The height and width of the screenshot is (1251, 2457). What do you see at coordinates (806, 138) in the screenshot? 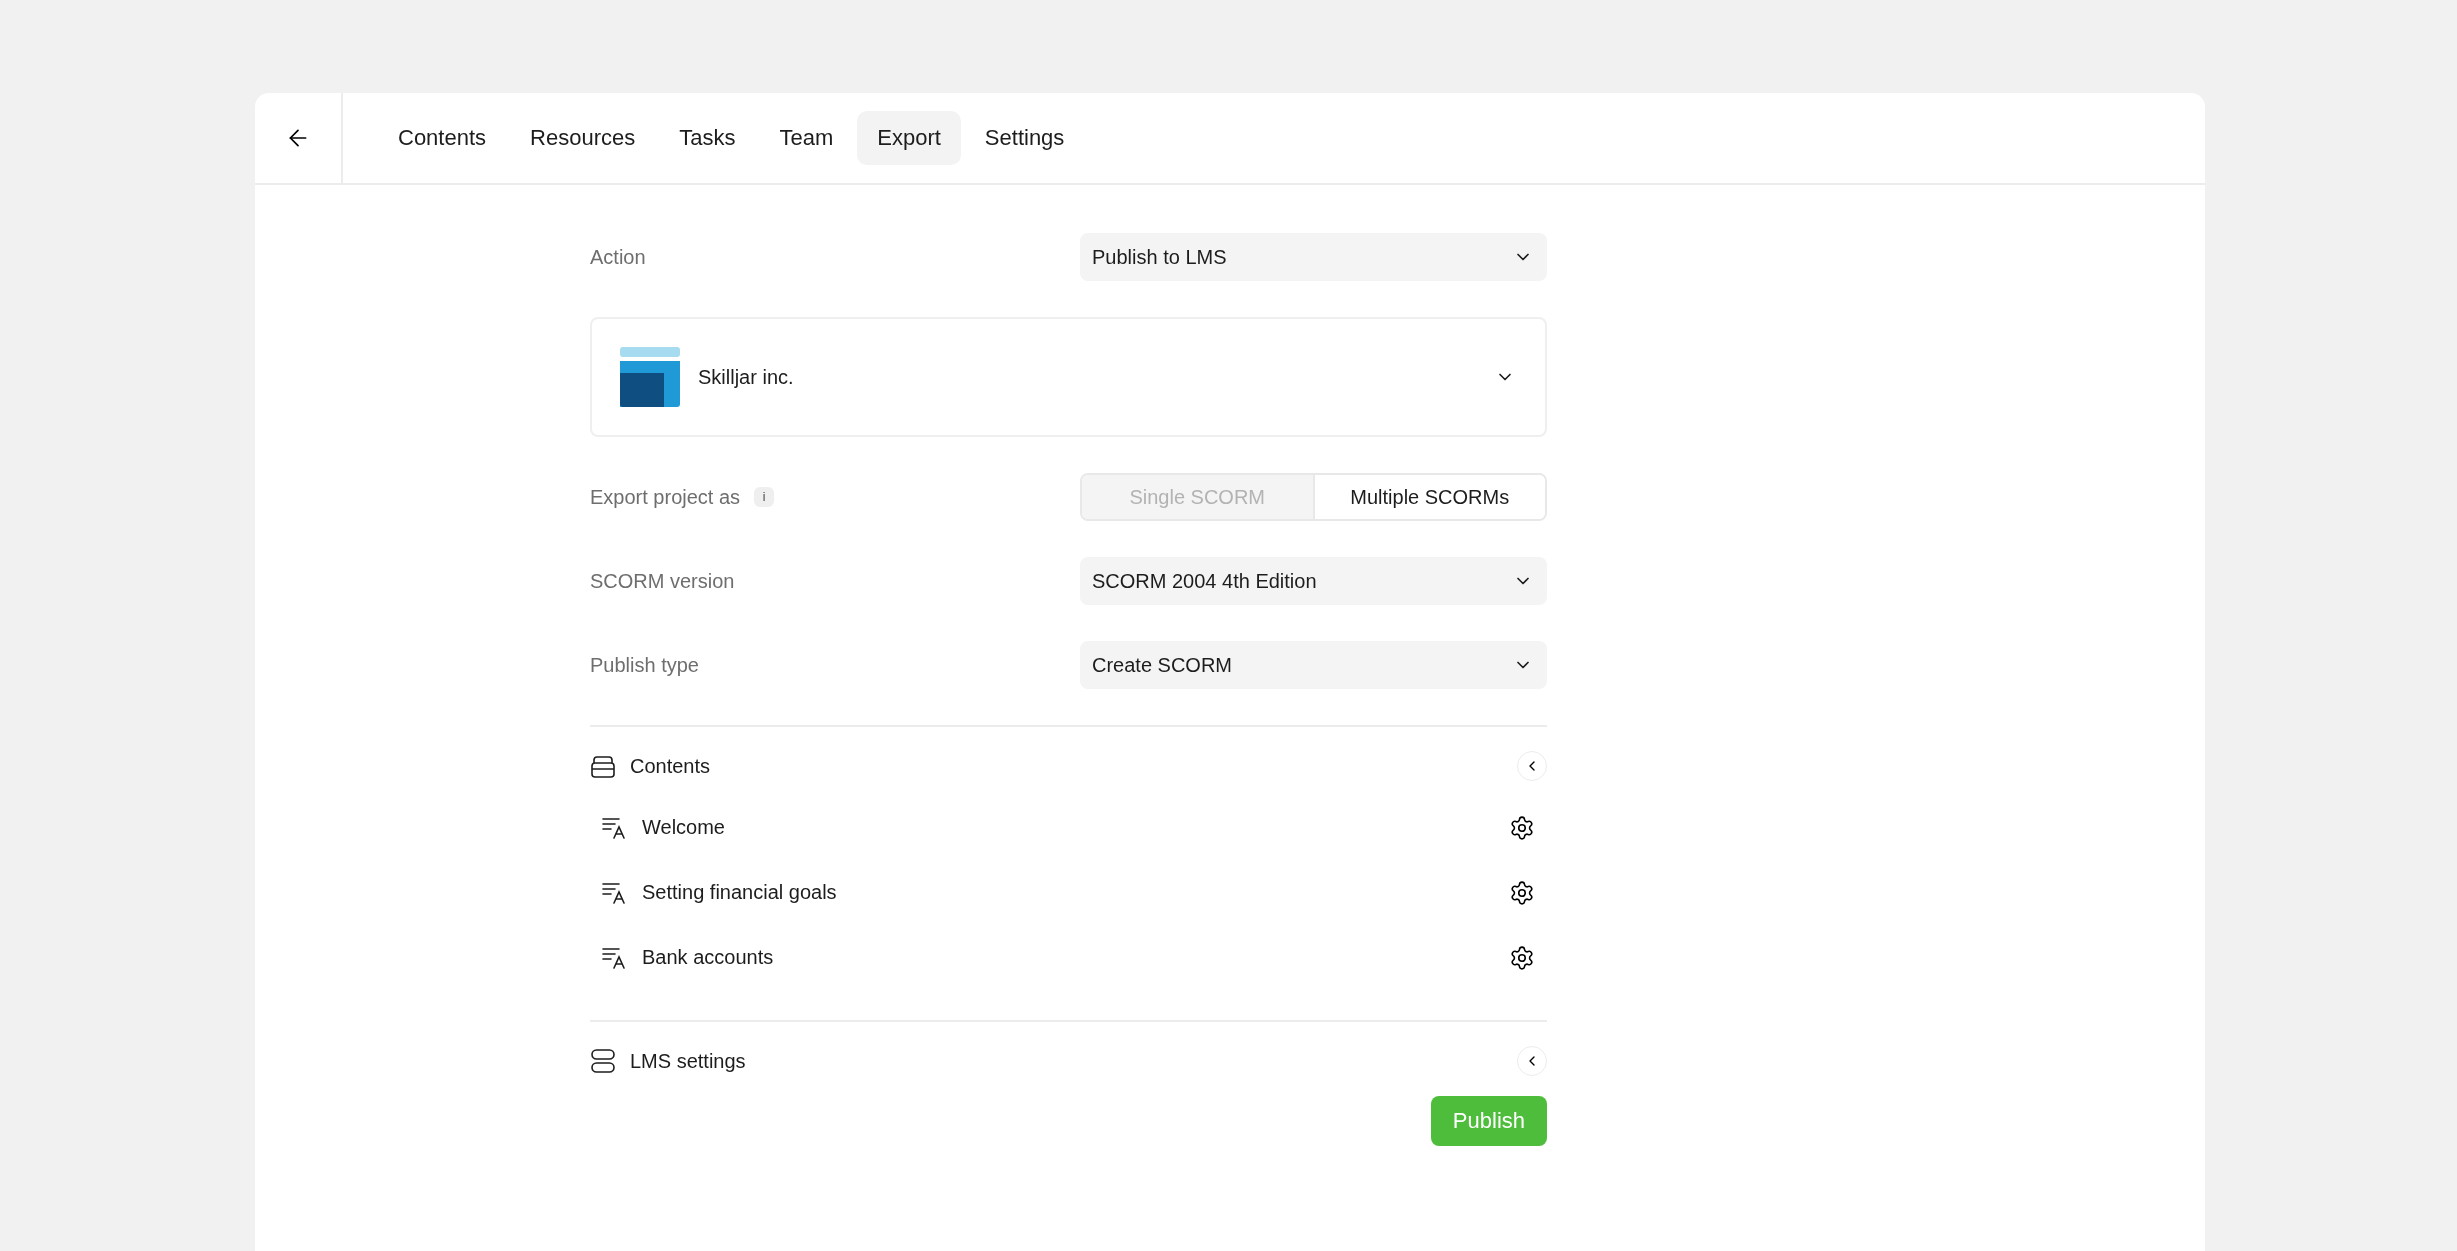
I see `nav-tab: Team` at bounding box center [806, 138].